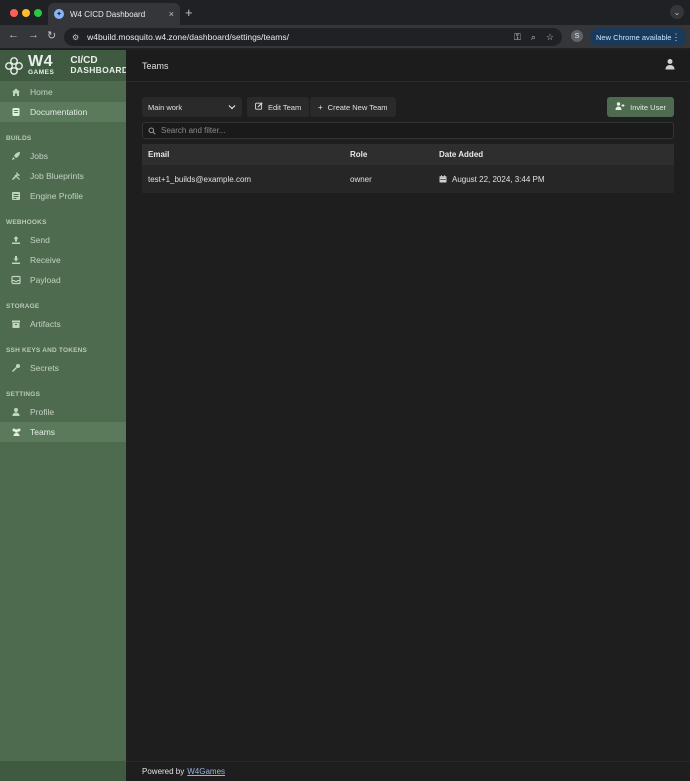 This screenshot has height=781, width=690. Describe the element at coordinates (634, 37) in the screenshot. I see `chrome-update-label: New Chrome available` at that location.